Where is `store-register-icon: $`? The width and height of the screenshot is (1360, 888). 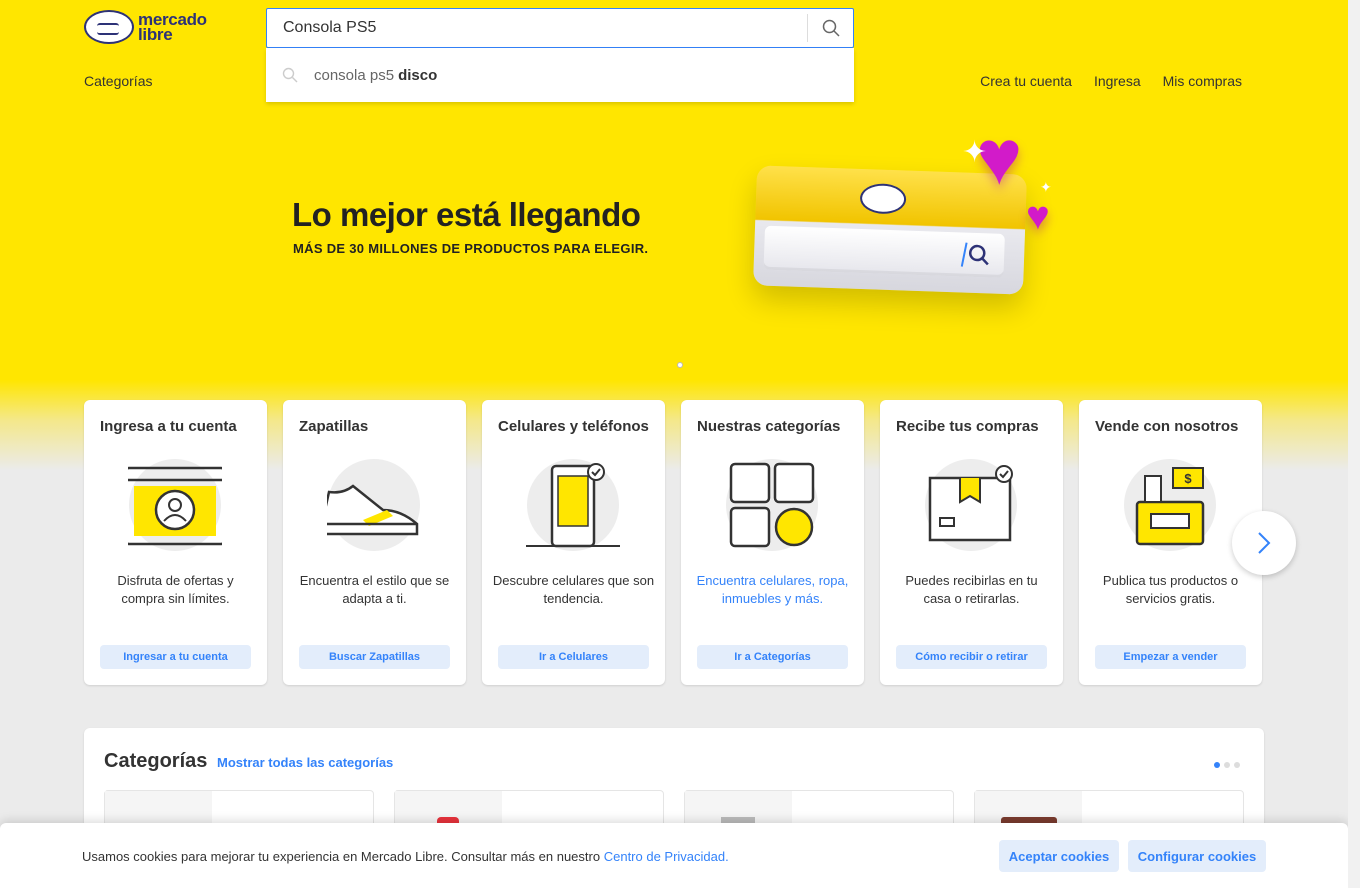 store-register-icon: $ is located at coordinates (1170, 505).